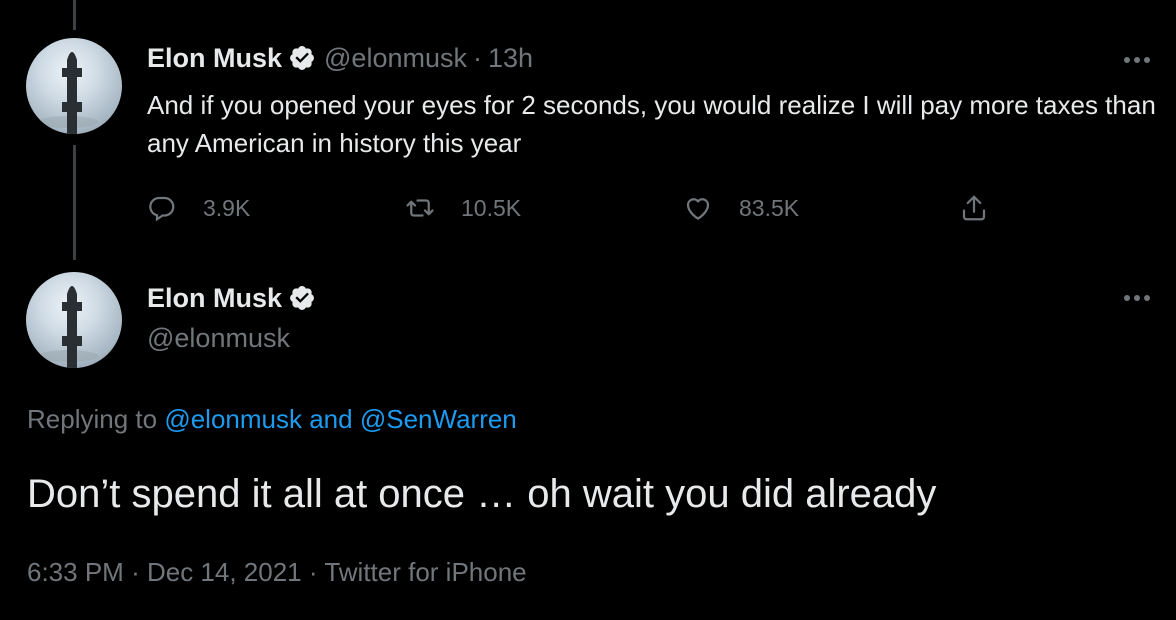  Describe the element at coordinates (224, 572) in the screenshot. I see `tweet-date: Dec 14, 2021` at that location.